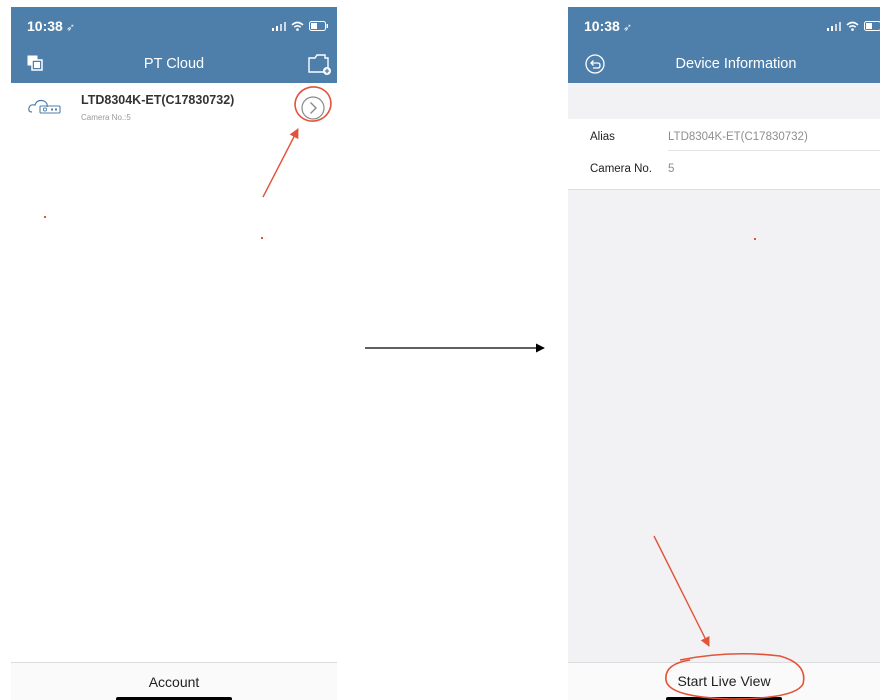 The width and height of the screenshot is (880, 700). Describe the element at coordinates (46, 108) in the screenshot. I see `cloud-device-icon` at that location.